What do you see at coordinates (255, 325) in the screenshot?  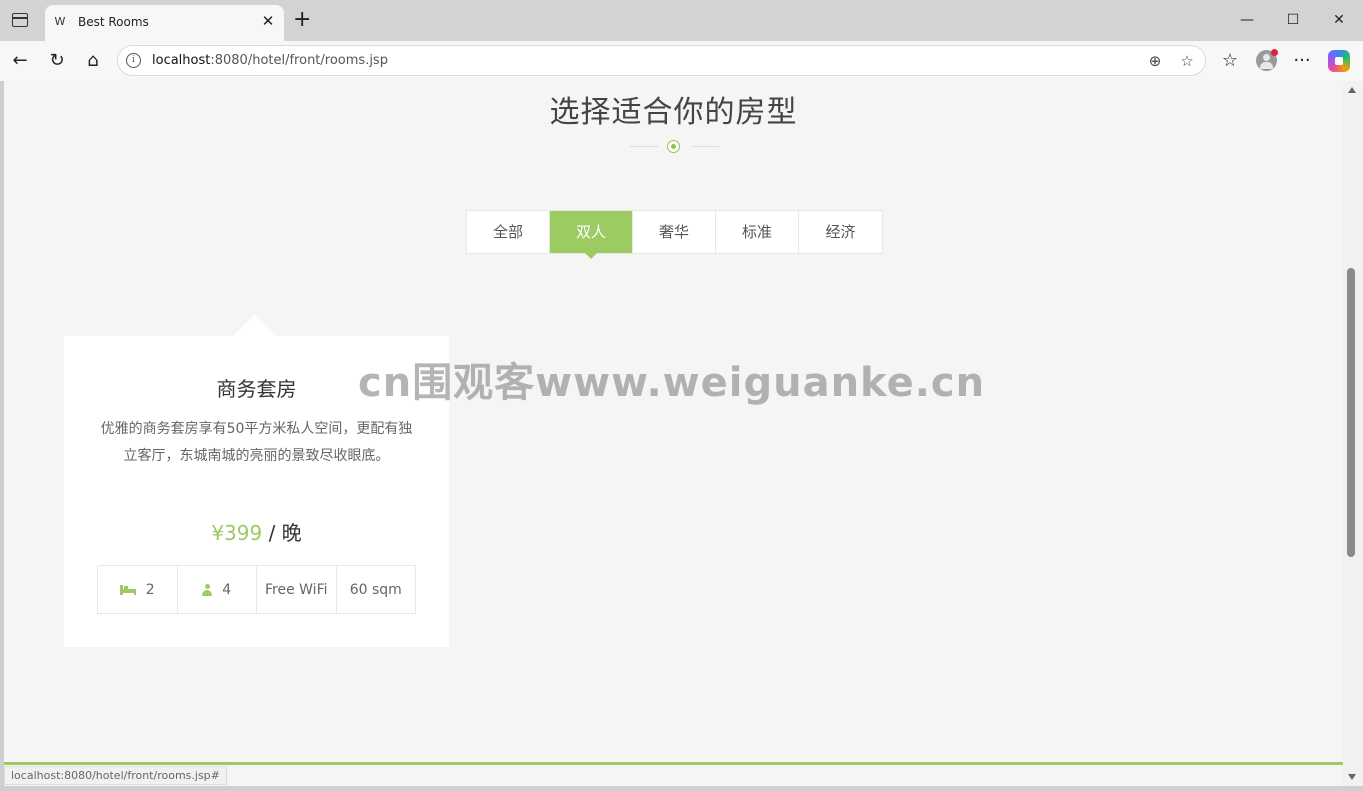 I see `card-pointer` at bounding box center [255, 325].